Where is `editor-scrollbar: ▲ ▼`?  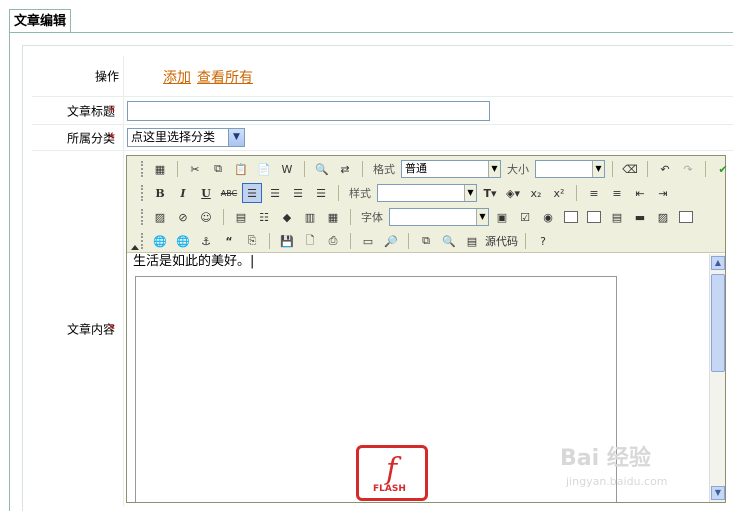
editor-scrollbar: ▲ ▼ is located at coordinates (717, 378).